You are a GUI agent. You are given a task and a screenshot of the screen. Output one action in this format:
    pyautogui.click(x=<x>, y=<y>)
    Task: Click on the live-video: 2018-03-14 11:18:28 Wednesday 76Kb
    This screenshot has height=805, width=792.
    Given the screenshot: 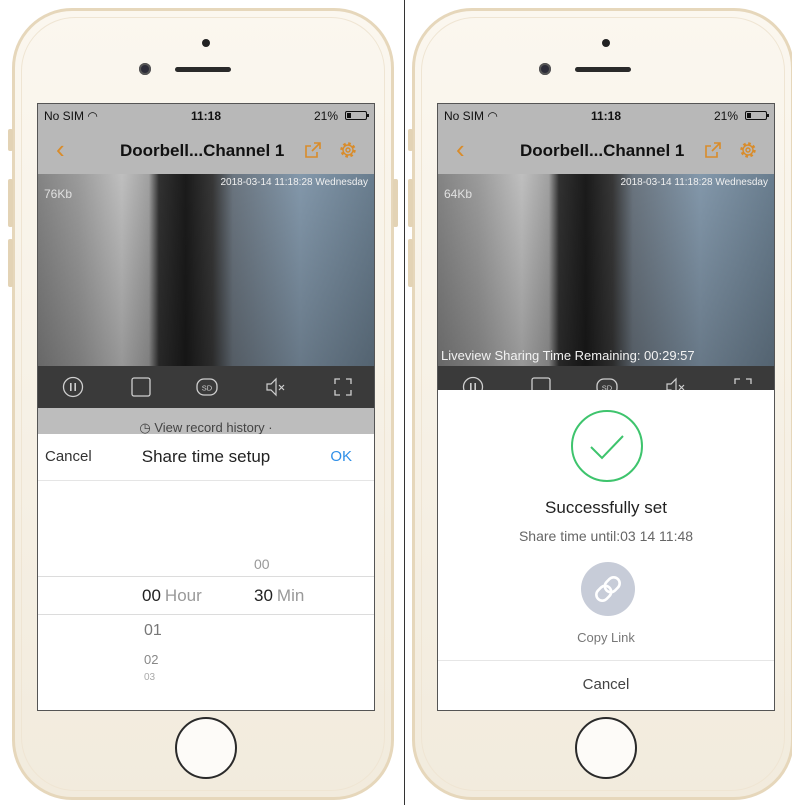 What is the action you would take?
    pyautogui.click(x=206, y=270)
    